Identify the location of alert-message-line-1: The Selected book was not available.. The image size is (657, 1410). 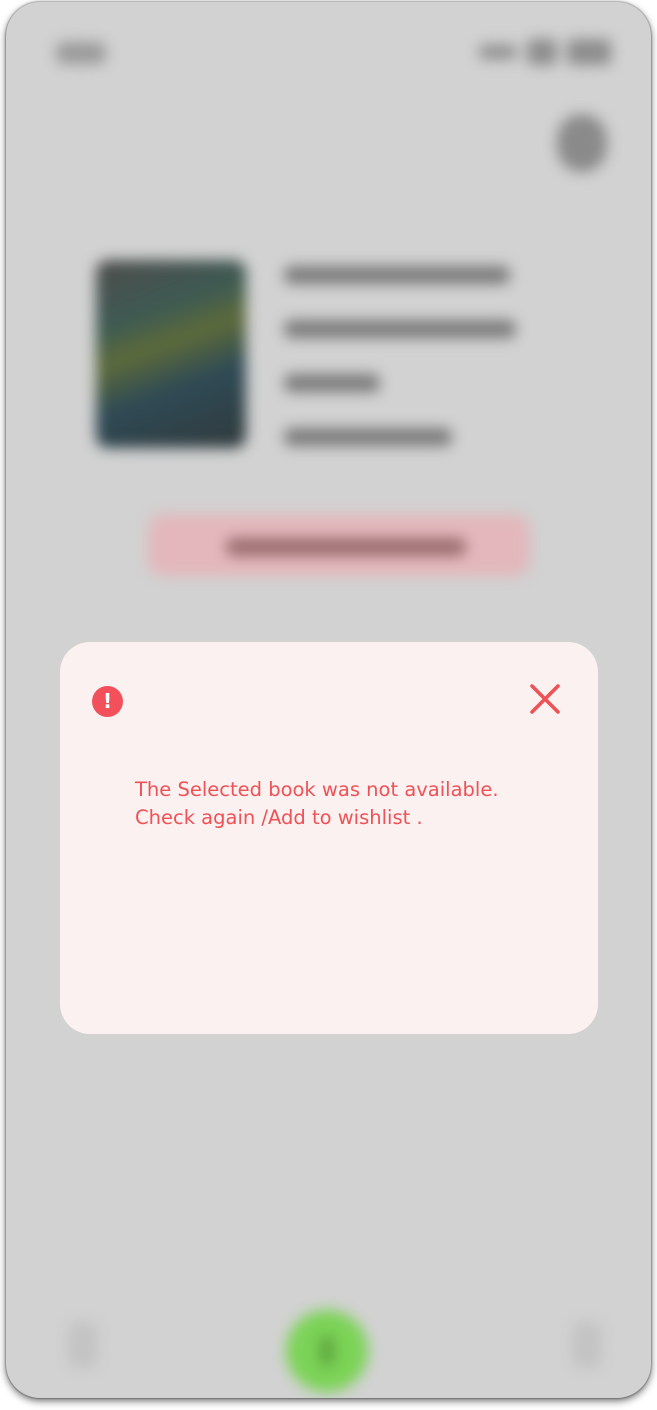
(317, 789).